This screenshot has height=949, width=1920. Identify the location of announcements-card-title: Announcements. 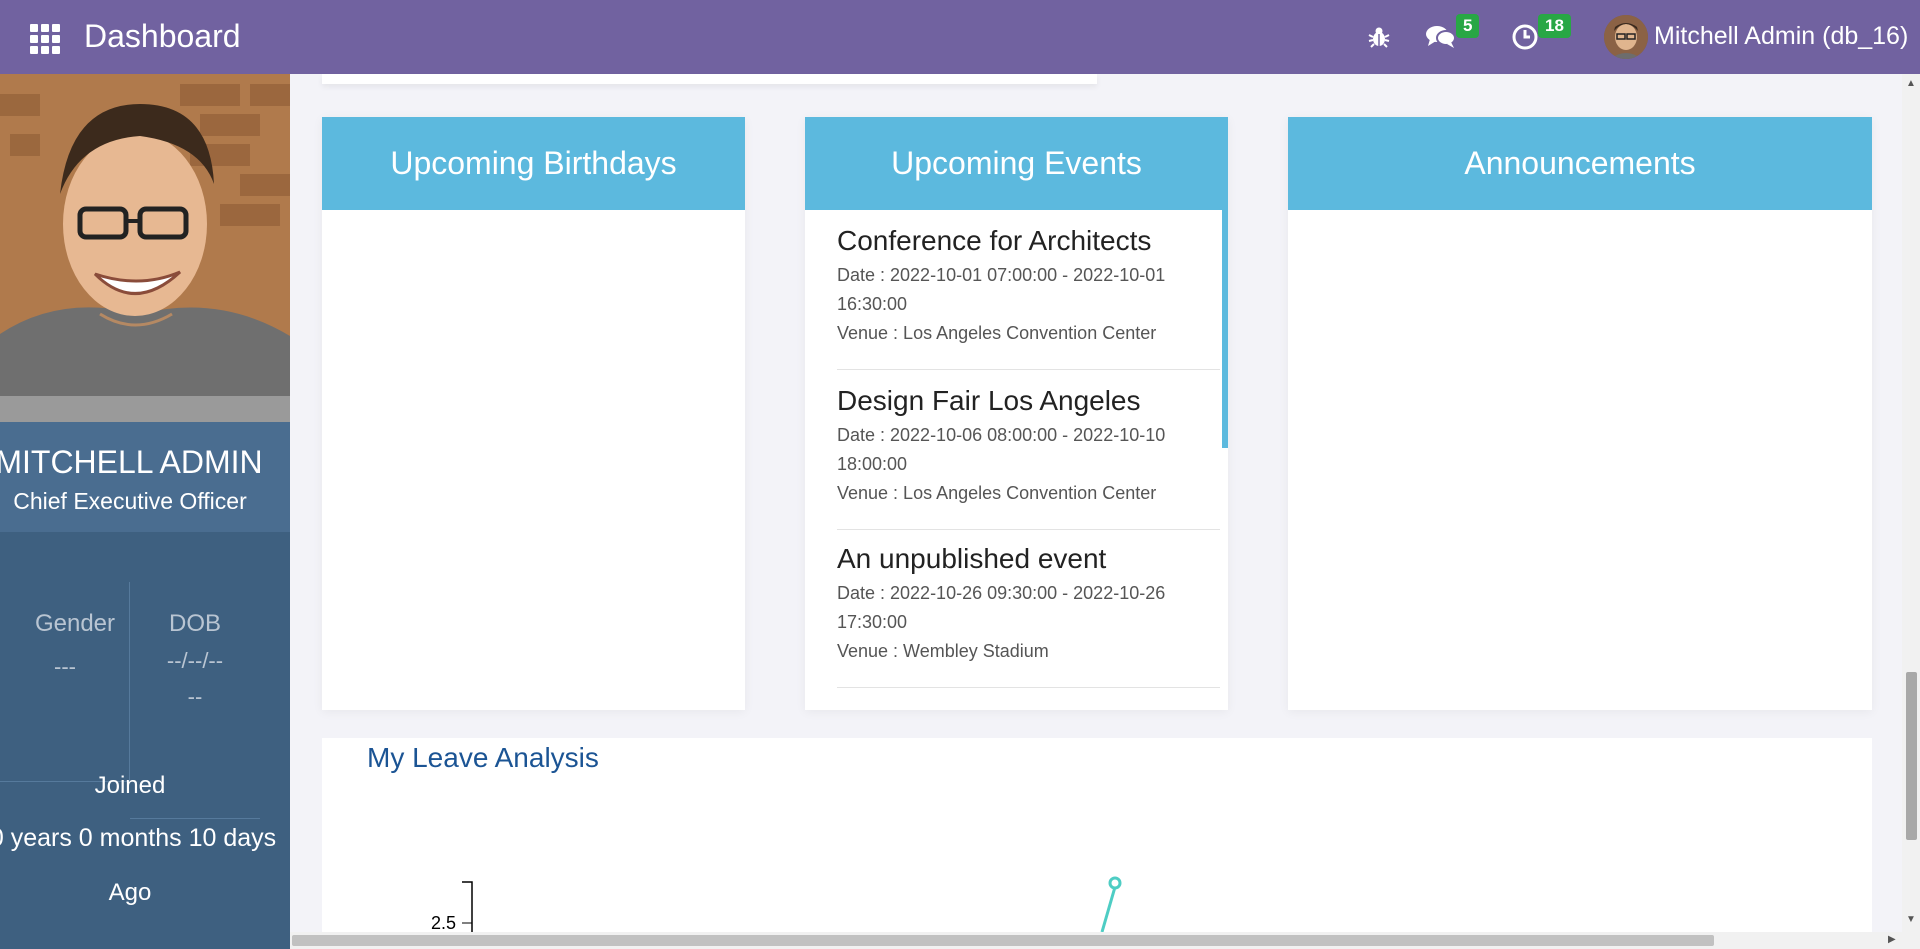
(1580, 163).